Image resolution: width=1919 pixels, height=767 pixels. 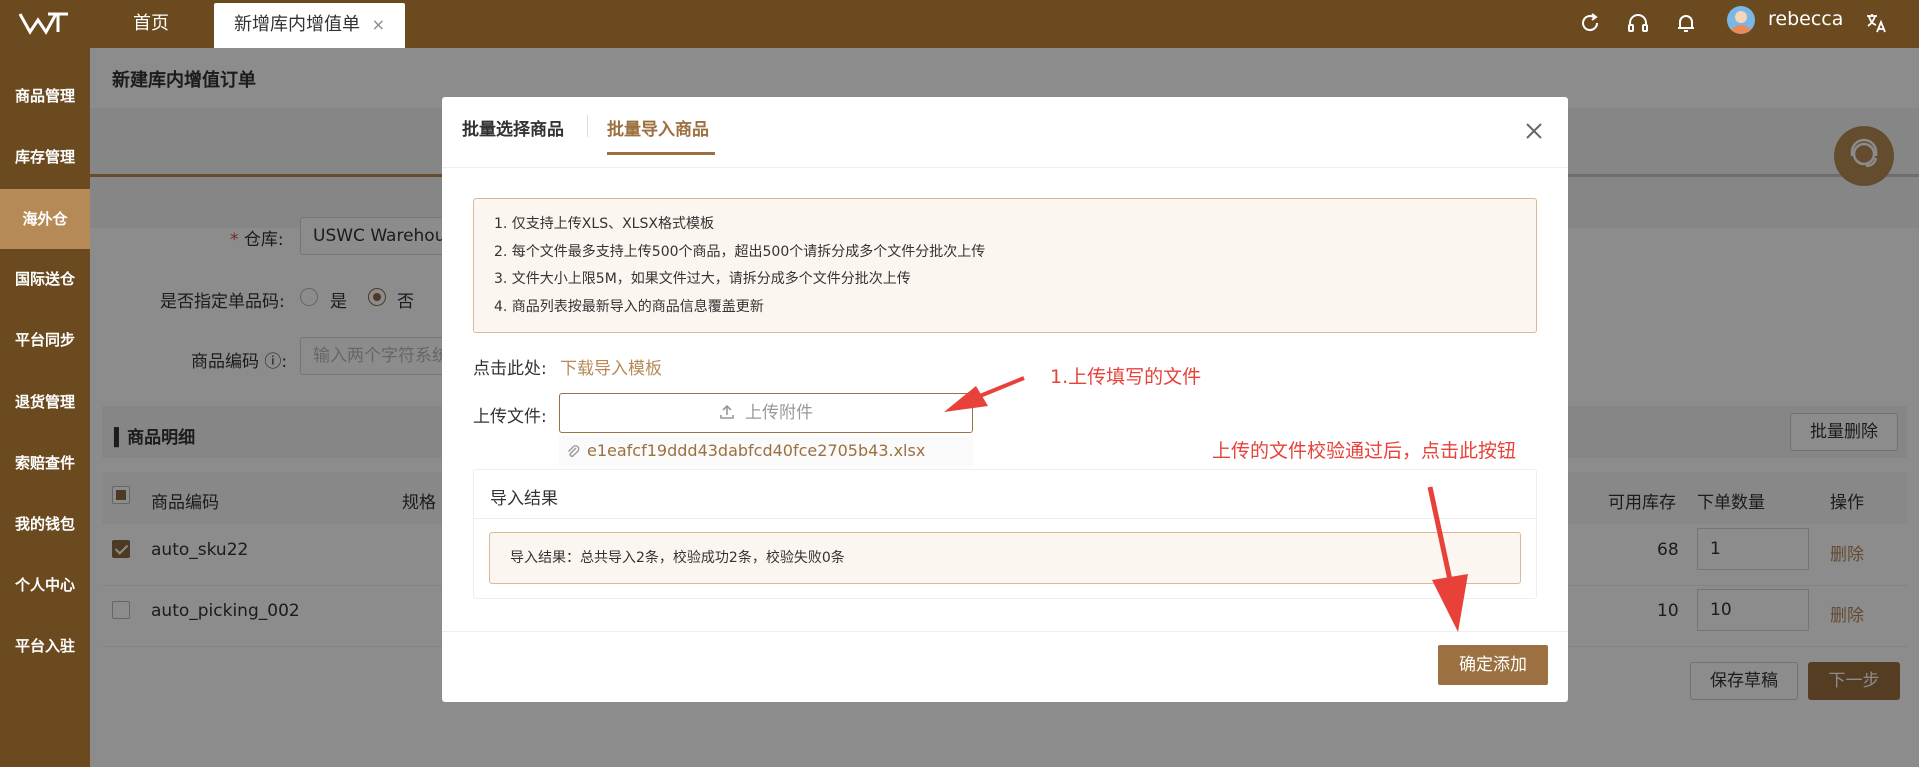 I want to click on tab-divider, so click(x=587, y=126).